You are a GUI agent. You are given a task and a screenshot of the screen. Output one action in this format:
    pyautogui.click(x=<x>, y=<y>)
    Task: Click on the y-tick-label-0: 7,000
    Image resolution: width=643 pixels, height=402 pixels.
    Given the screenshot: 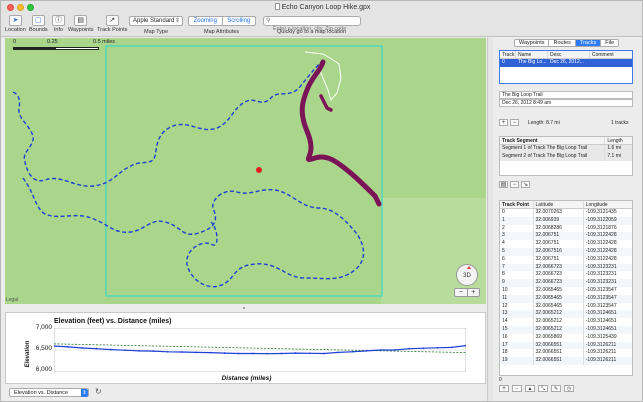 What is the action you would take?
    pyautogui.click(x=43, y=327)
    